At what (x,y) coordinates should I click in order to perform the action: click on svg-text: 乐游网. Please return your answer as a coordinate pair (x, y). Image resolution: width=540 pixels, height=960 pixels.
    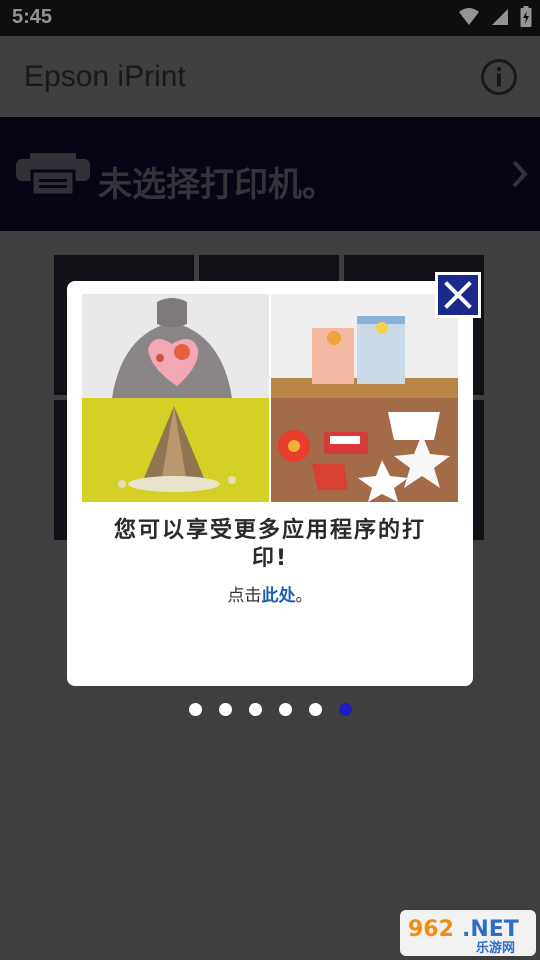
    Looking at the image, I should click on (495, 948).